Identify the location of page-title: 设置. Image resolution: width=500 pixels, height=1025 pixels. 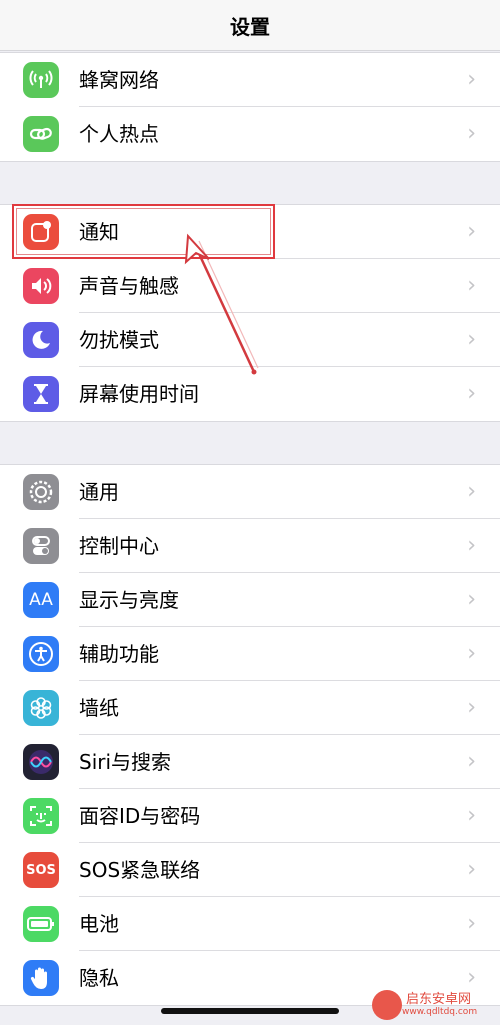
(250, 26).